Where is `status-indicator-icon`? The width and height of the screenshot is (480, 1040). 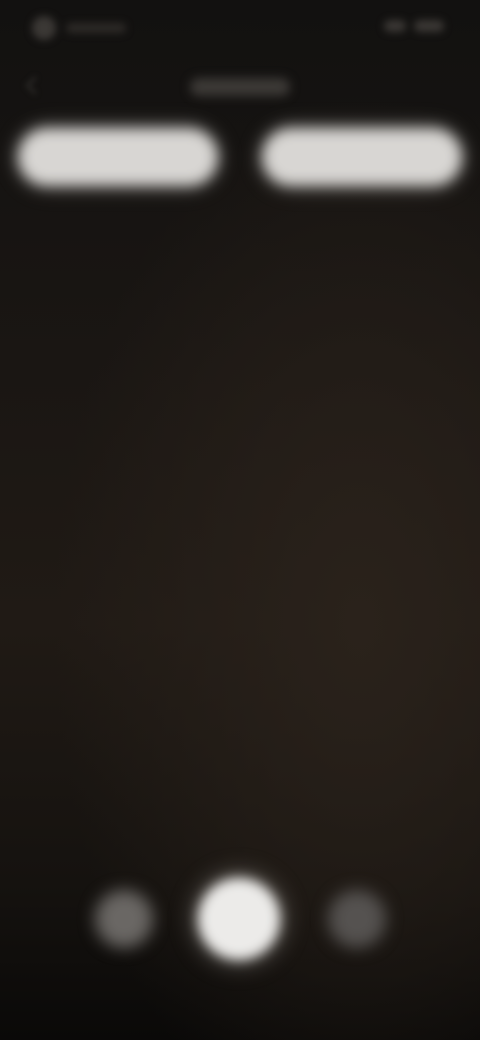
status-indicator-icon is located at coordinates (44, 28).